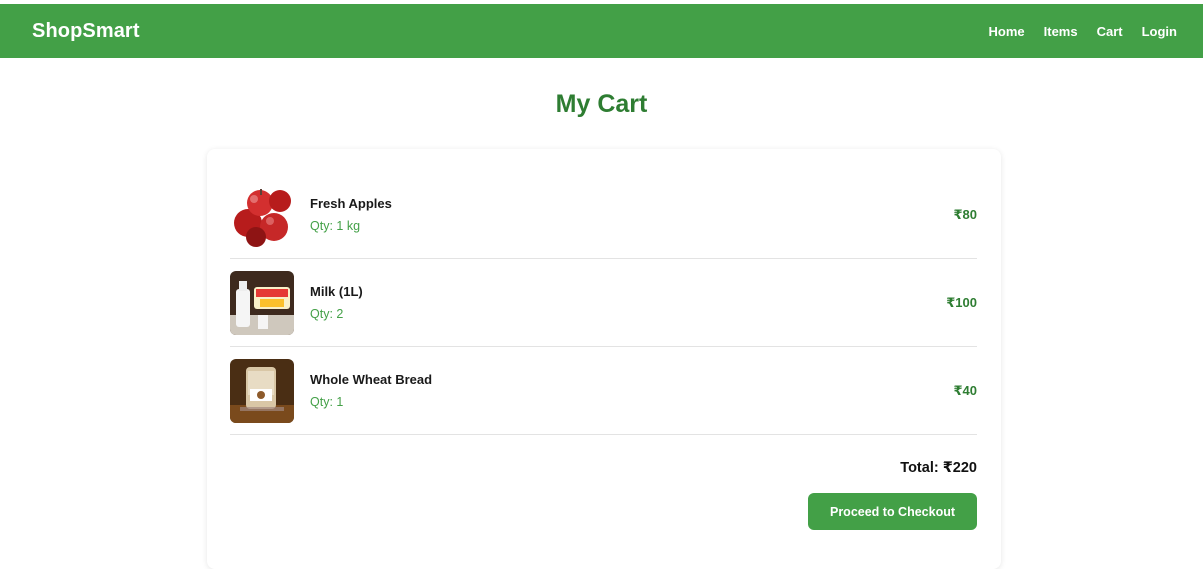 Image resolution: width=1203 pixels, height=569 pixels. Describe the element at coordinates (371, 379) in the screenshot. I see `item-name: Whole Wheat Bread` at that location.